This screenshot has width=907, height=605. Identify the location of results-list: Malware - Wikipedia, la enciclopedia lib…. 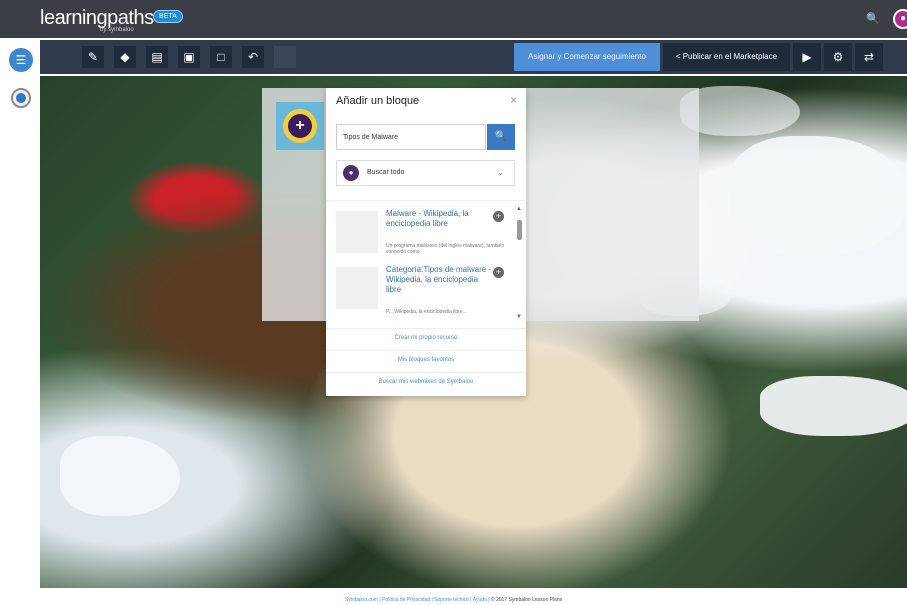
(426, 262).